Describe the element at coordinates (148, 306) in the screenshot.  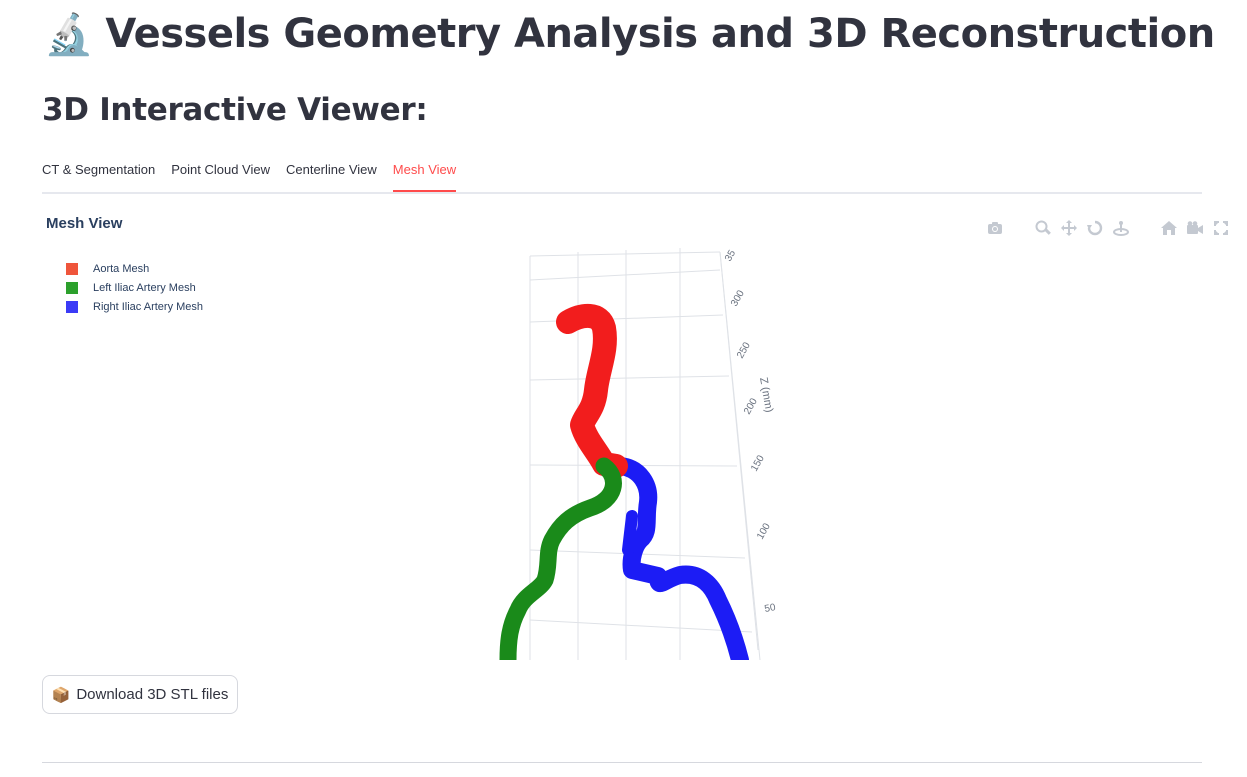
I see `legend-label: Right Iliac Artery Mesh` at that location.